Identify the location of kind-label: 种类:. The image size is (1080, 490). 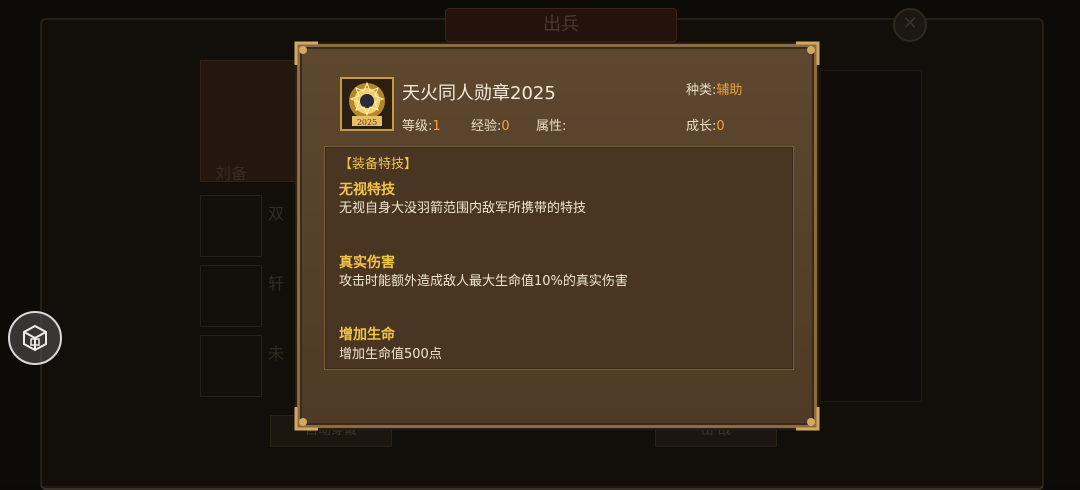
(701, 90).